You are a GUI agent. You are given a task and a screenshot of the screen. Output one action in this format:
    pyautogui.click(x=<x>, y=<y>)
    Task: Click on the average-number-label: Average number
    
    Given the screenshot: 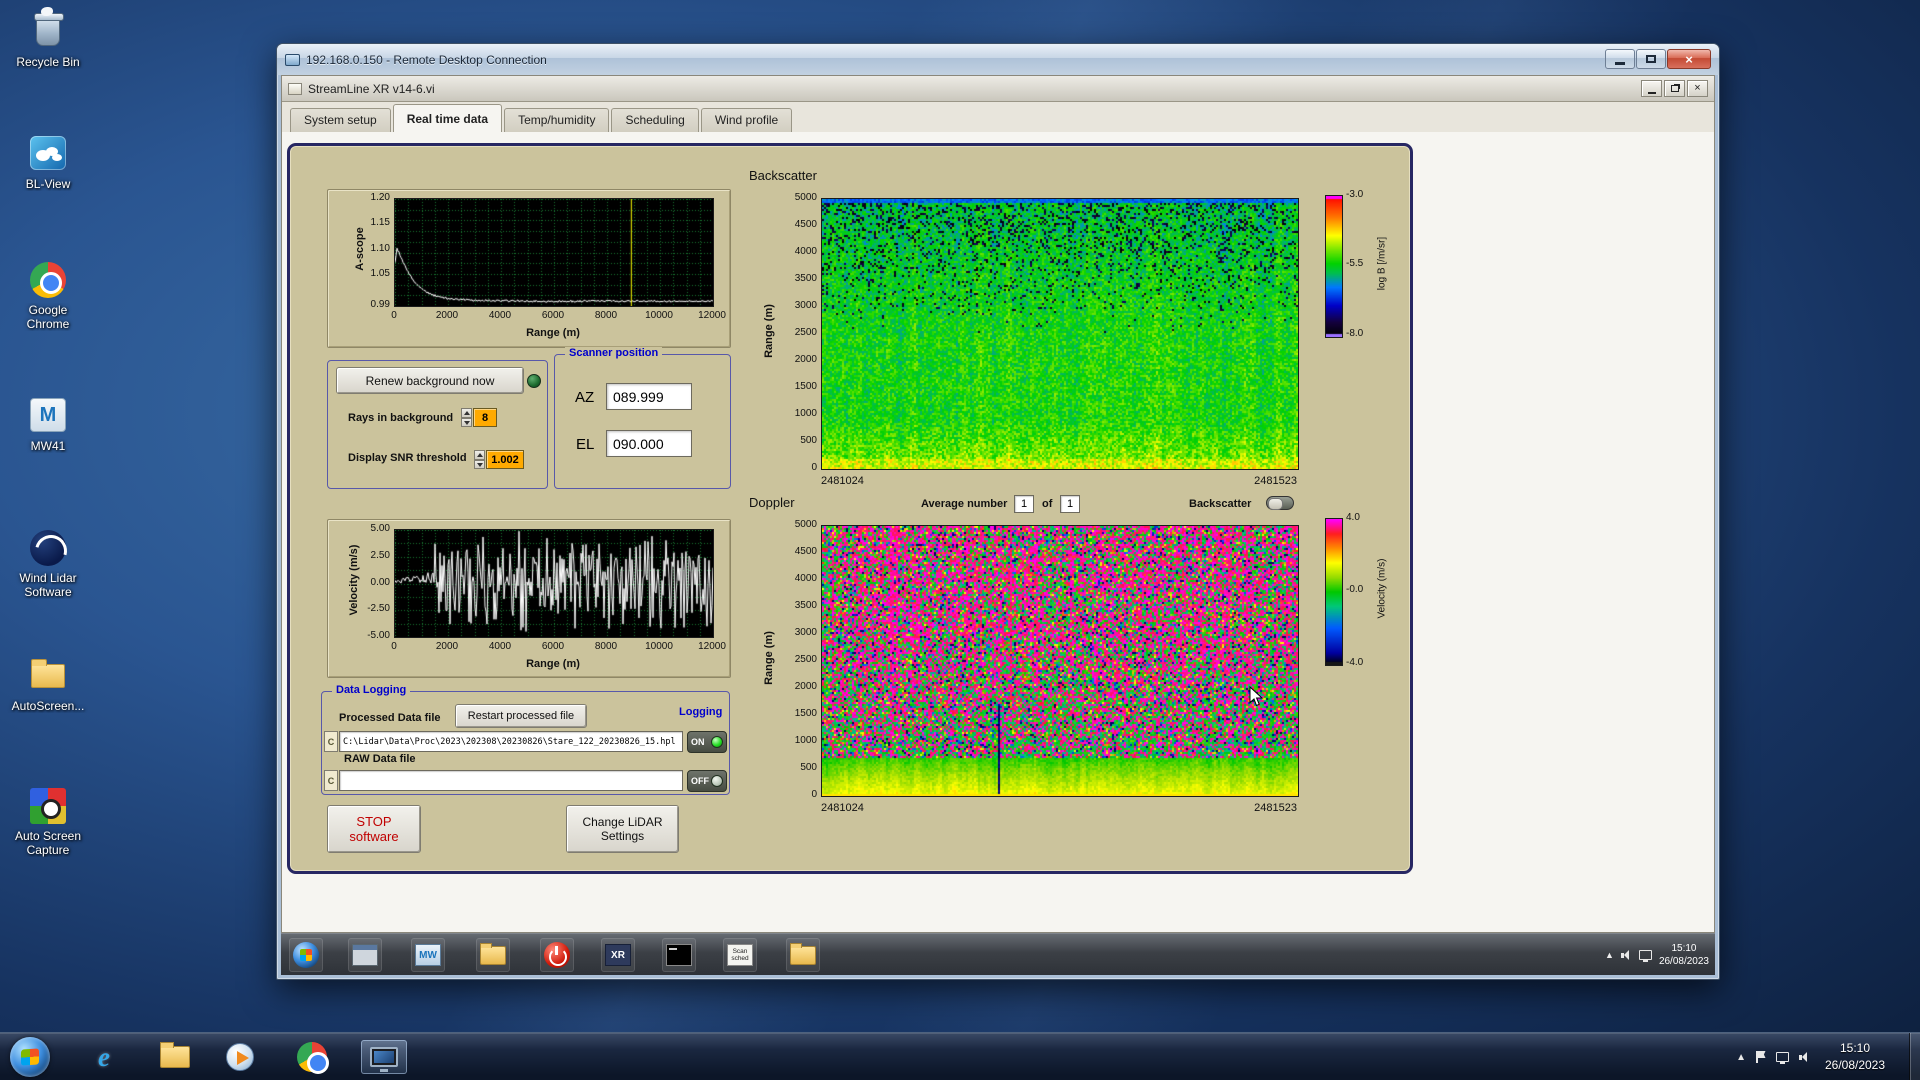 What is the action you would take?
    pyautogui.click(x=964, y=504)
    